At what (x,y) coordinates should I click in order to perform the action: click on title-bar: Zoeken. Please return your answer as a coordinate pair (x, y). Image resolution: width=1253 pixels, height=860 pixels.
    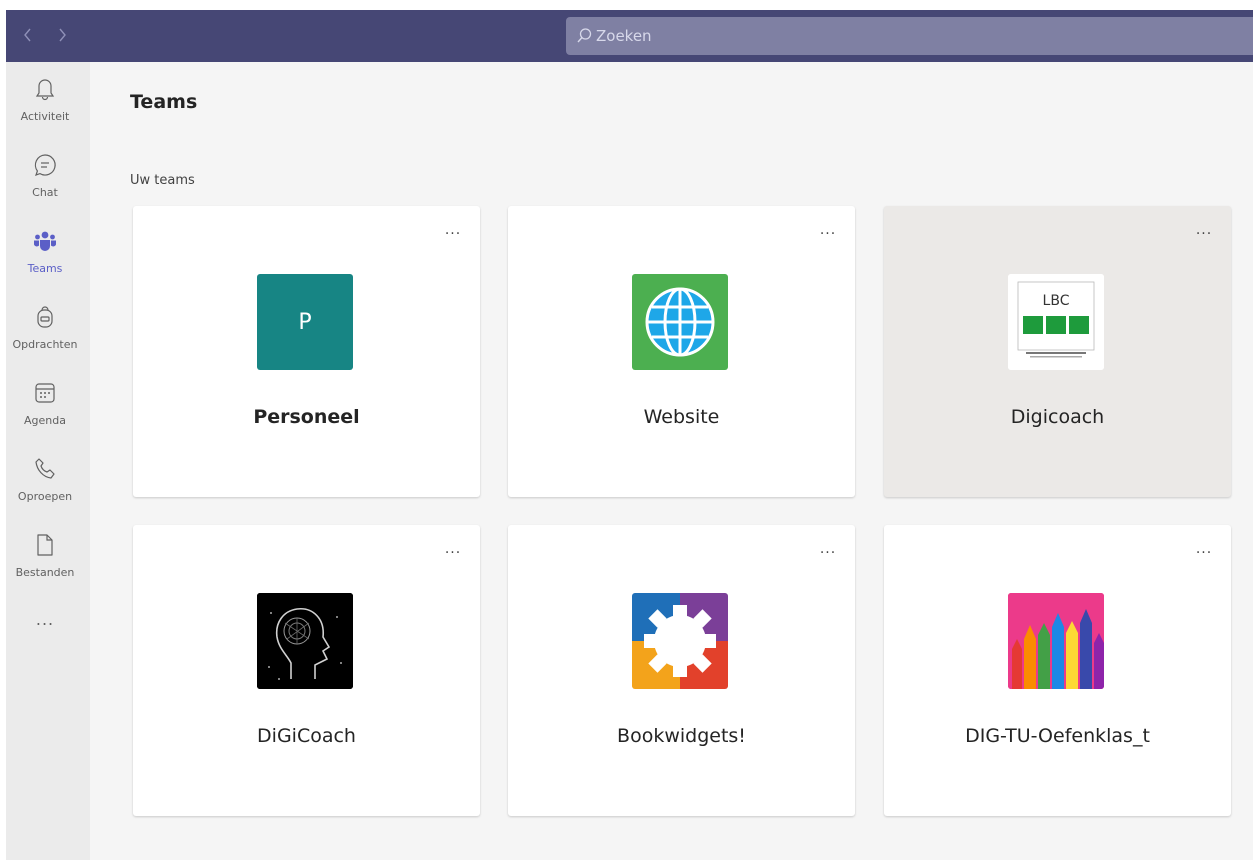
    Looking at the image, I should click on (629, 36).